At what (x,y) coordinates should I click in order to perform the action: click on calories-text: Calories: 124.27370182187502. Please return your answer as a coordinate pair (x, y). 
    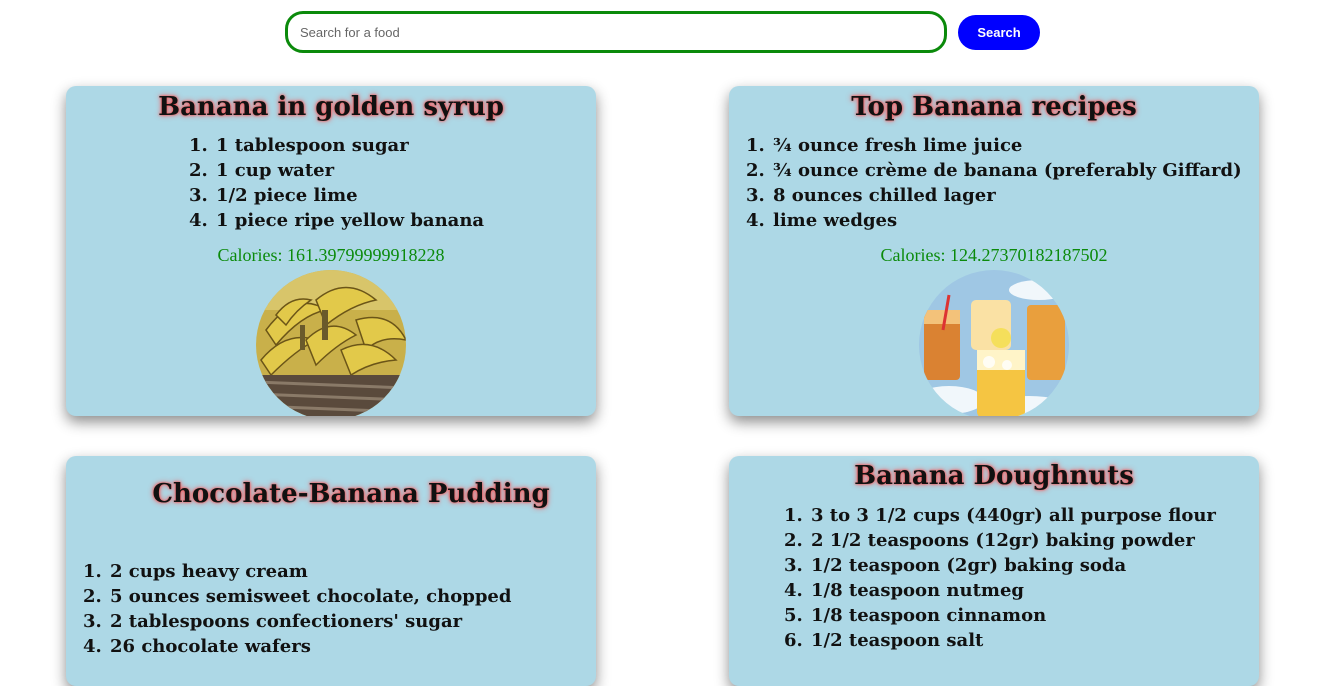
    Looking at the image, I should click on (994, 255).